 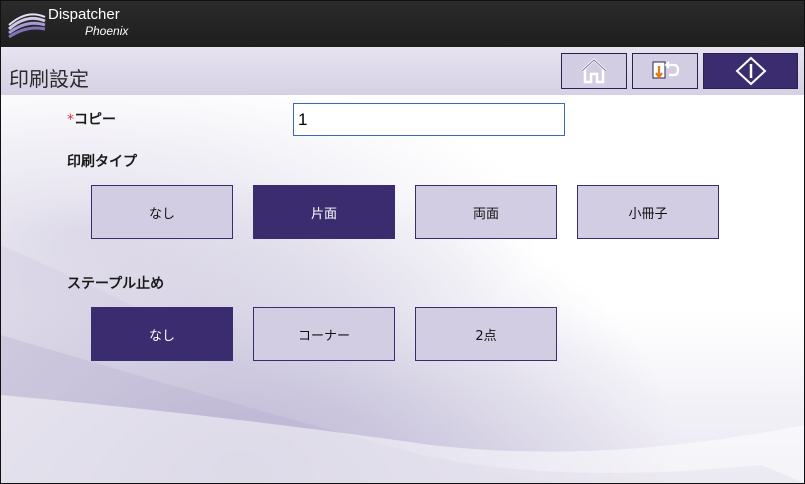 What do you see at coordinates (324, 334) in the screenshot?
I see `staple-corner-button: コーナー` at bounding box center [324, 334].